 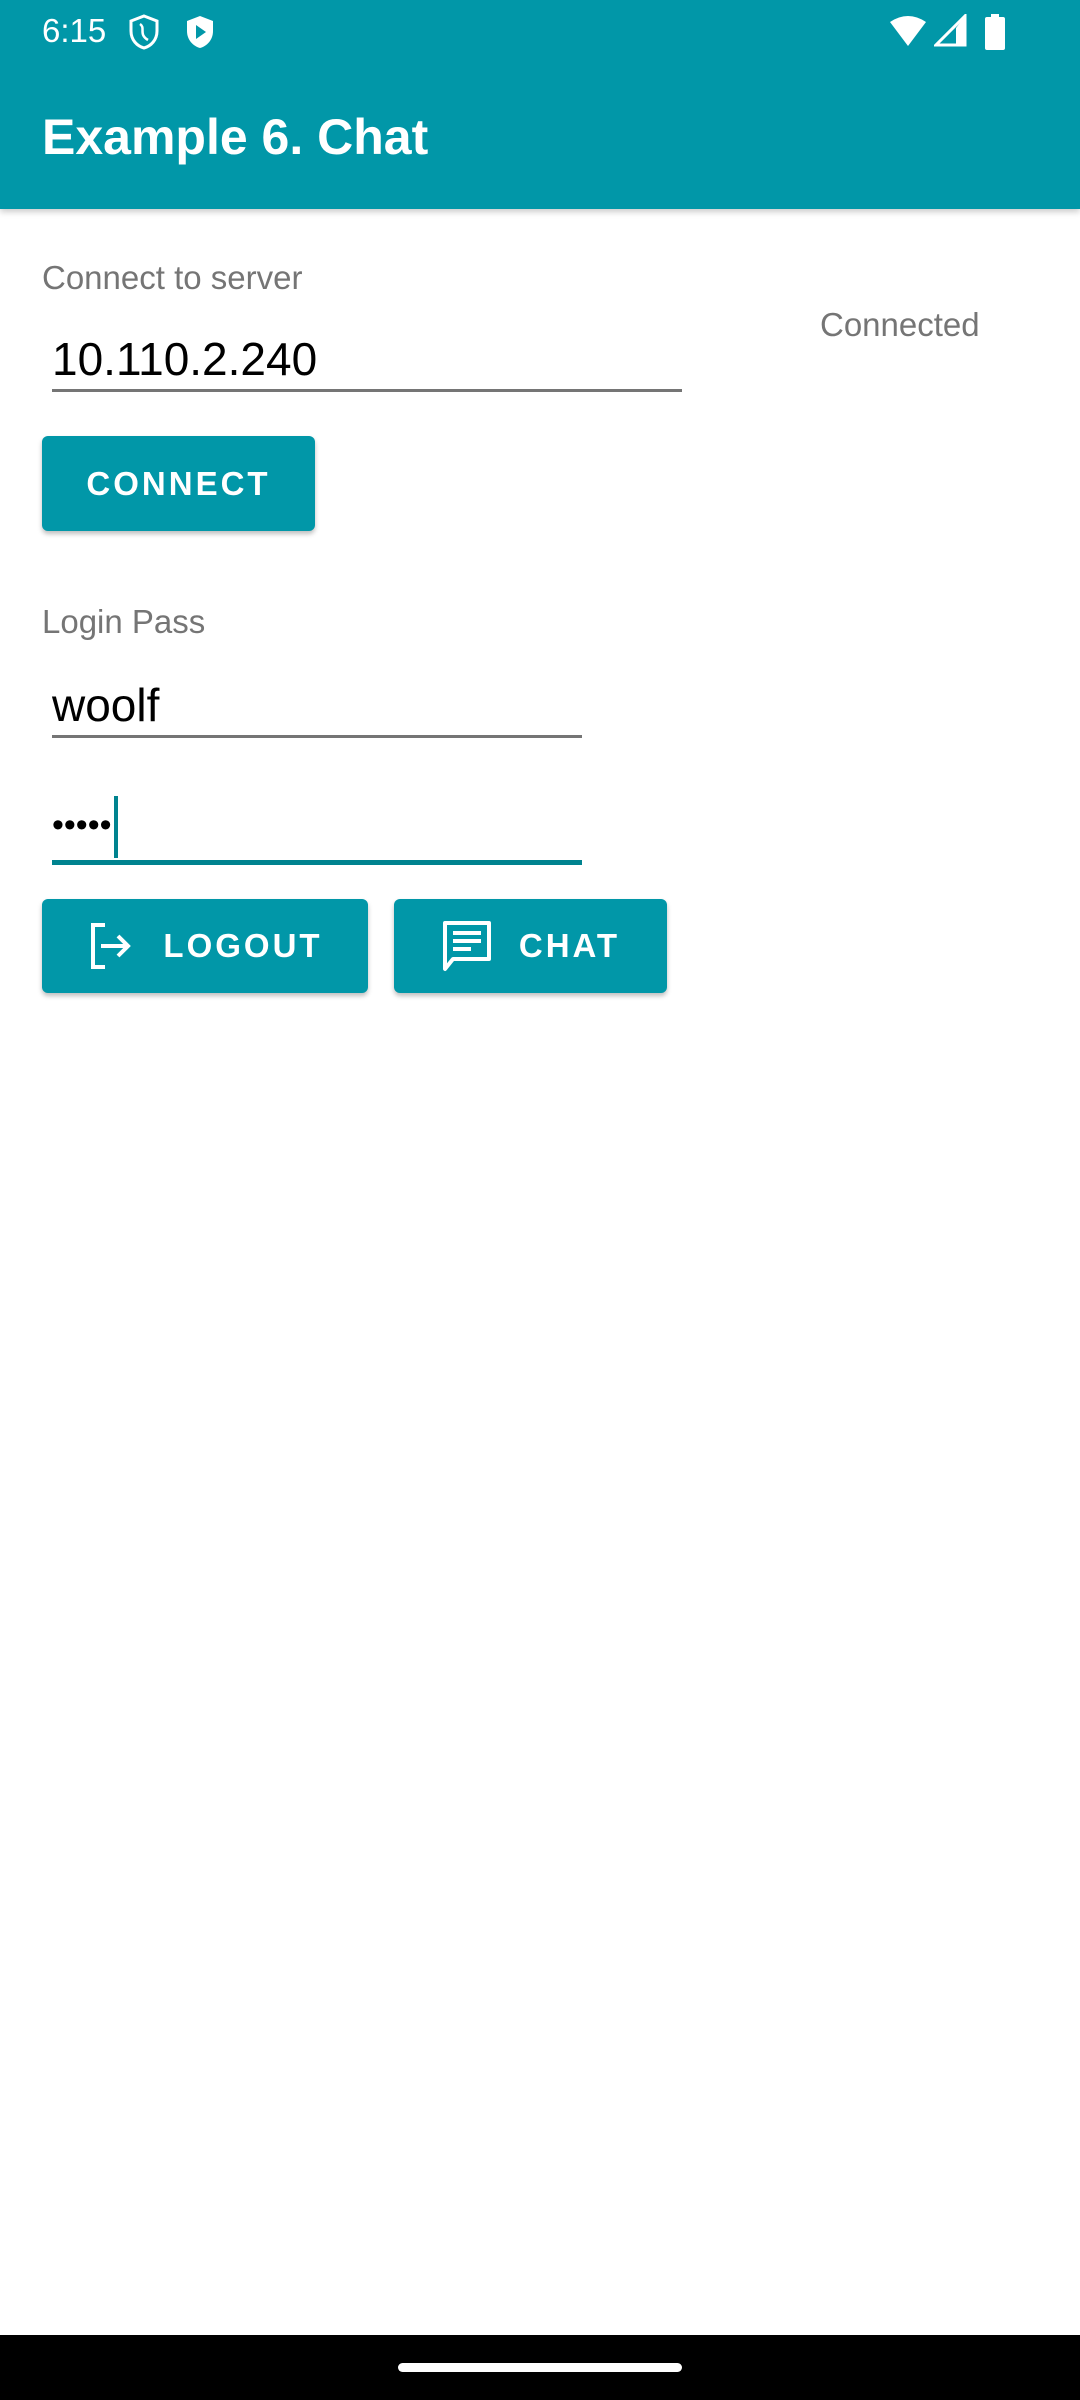 I want to click on connect-button: CONNECT, so click(x=178, y=483).